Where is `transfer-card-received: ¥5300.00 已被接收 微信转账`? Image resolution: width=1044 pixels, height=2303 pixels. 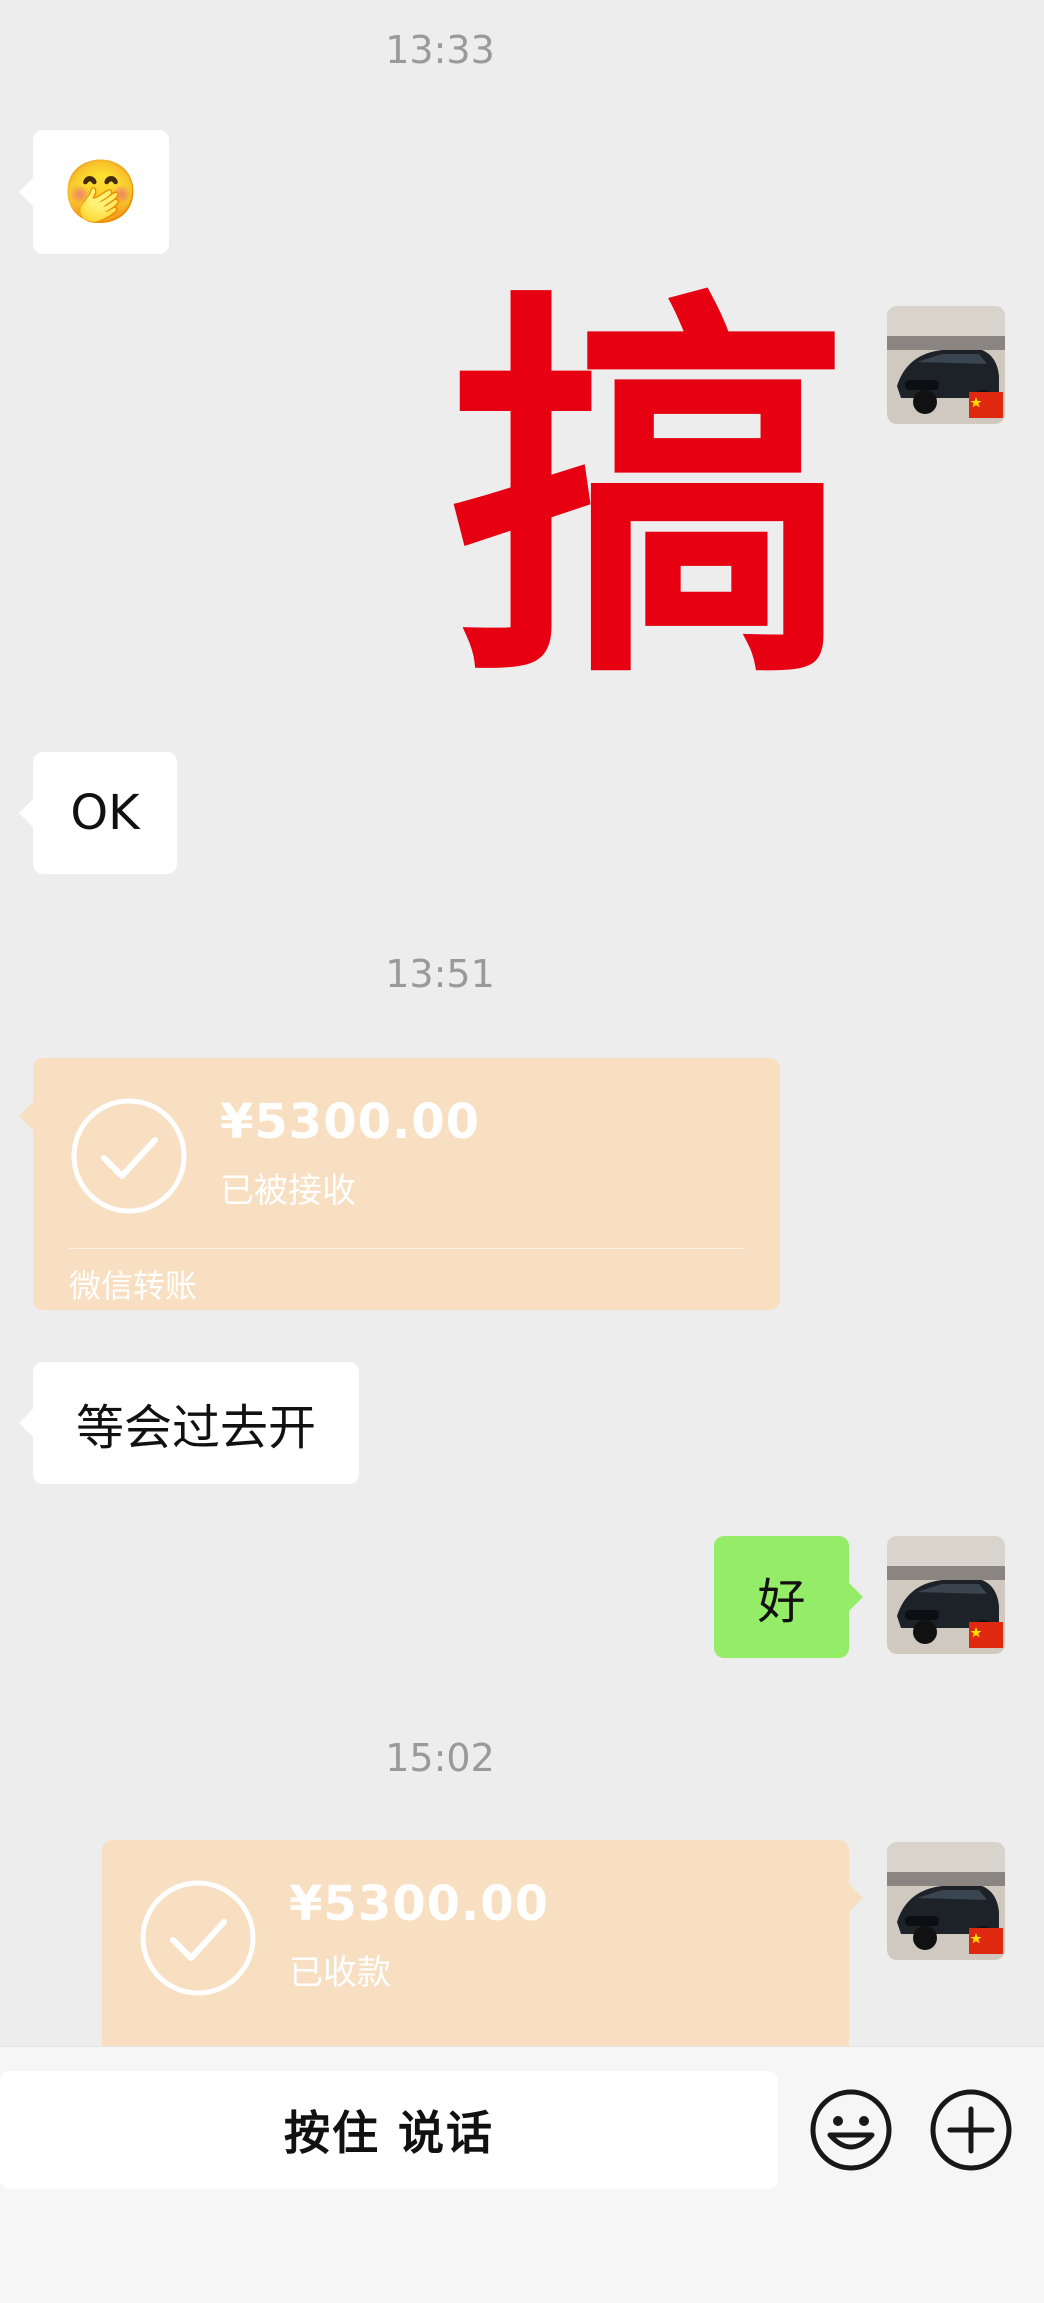
transfer-card-received: ¥5300.00 已被接收 微信转账 is located at coordinates (399, 1184).